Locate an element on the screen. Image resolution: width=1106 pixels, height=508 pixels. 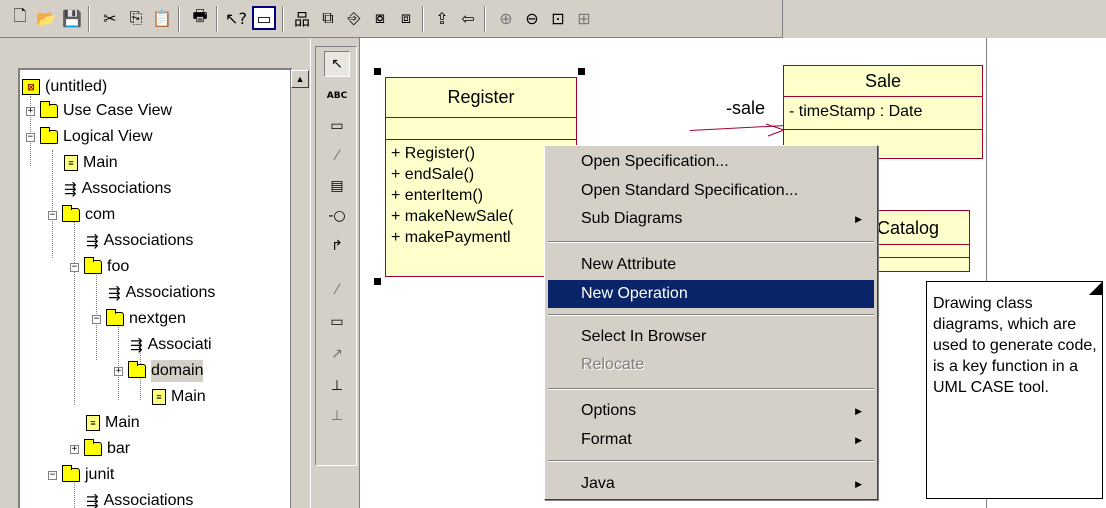
tree-item-foo: − foo is located at coordinates (99, 267).